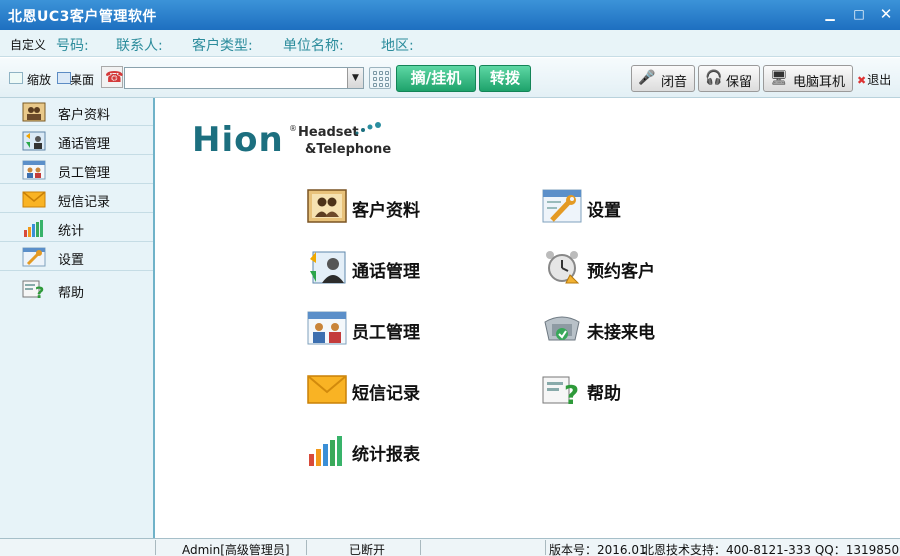 This screenshot has width=900, height=556. I want to click on field-label-region: 地区:, so click(397, 46).